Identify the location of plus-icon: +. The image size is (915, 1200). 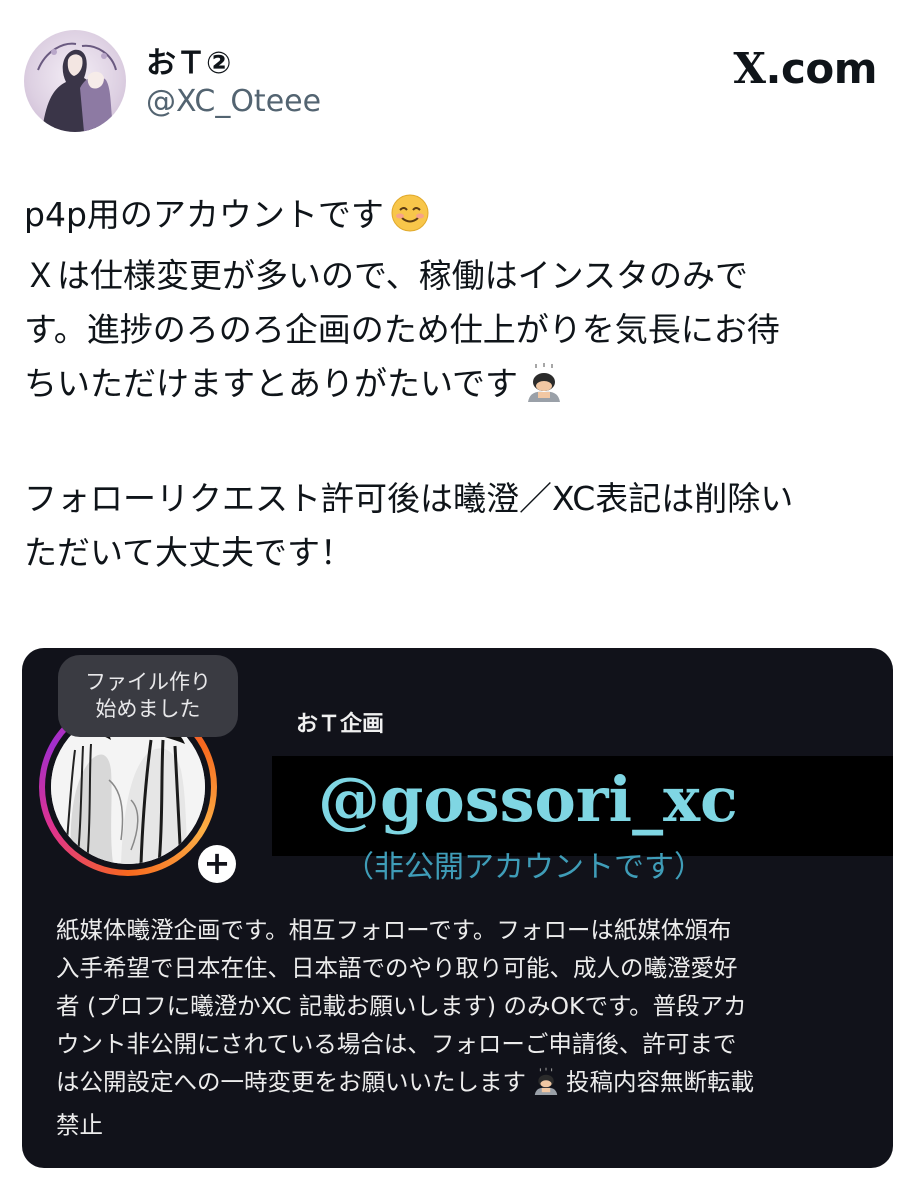
(217, 864).